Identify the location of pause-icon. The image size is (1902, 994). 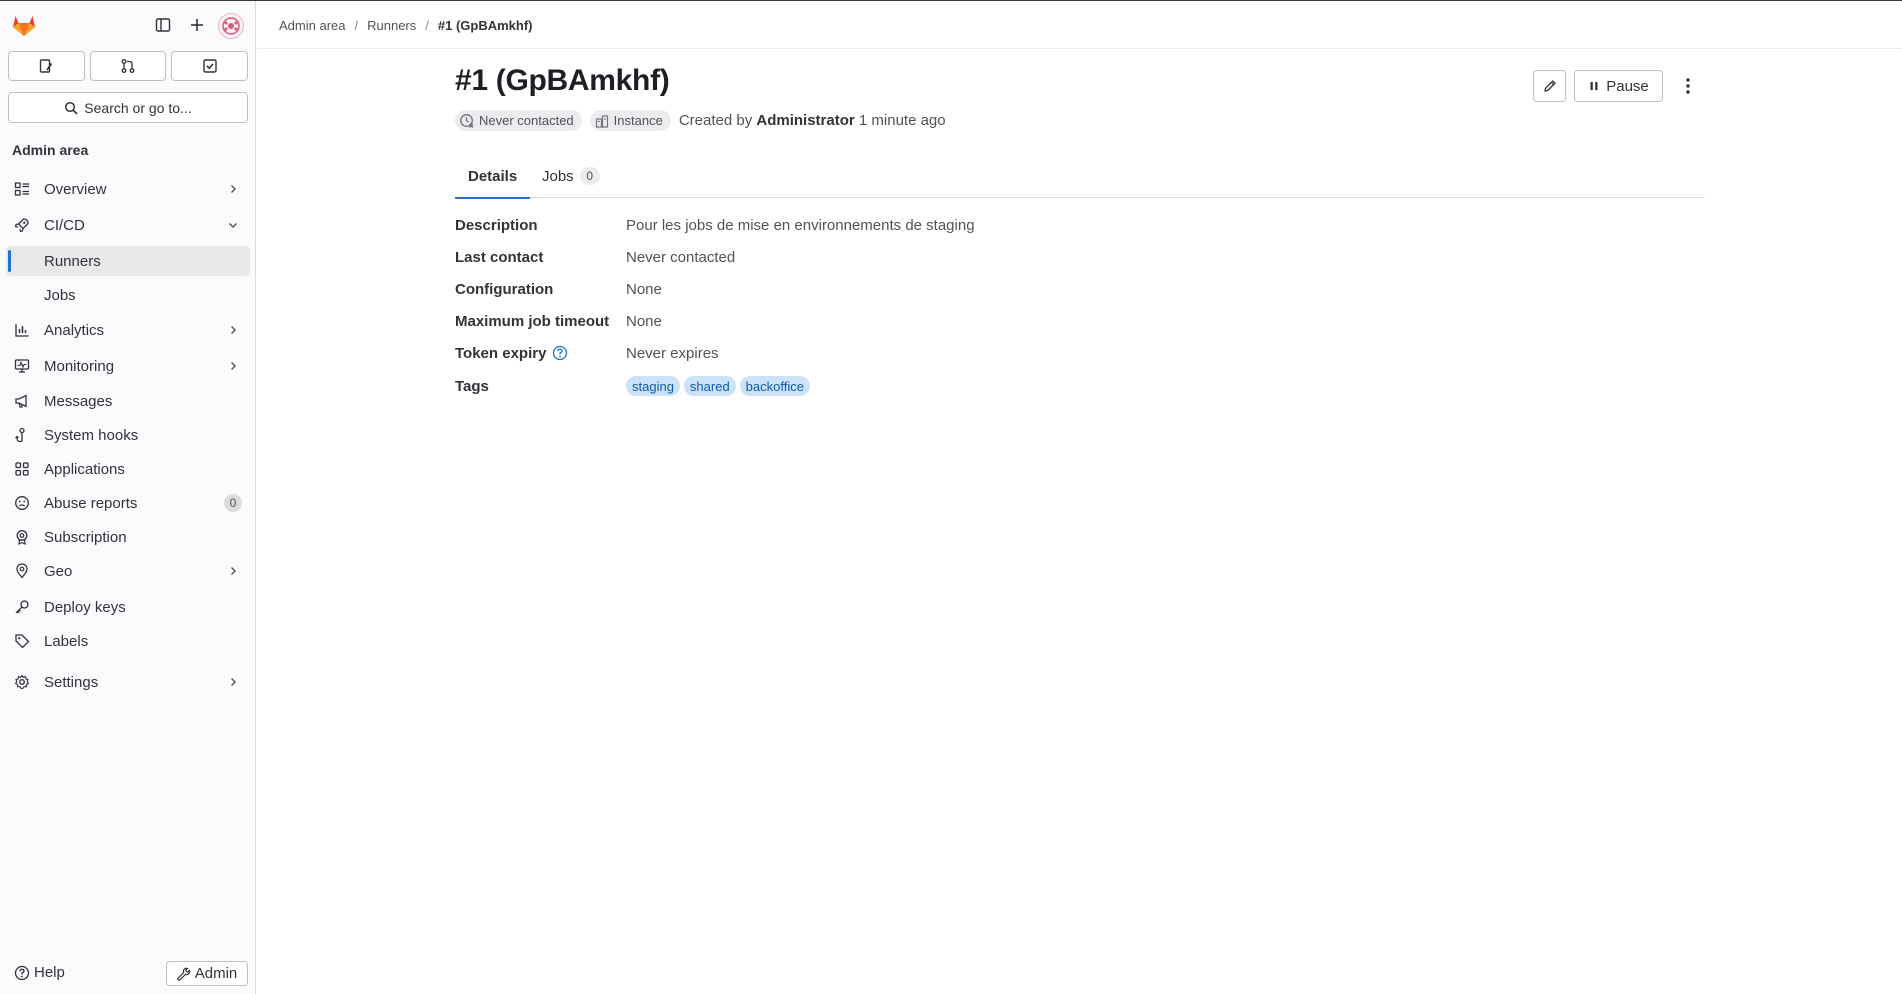
(1594, 86).